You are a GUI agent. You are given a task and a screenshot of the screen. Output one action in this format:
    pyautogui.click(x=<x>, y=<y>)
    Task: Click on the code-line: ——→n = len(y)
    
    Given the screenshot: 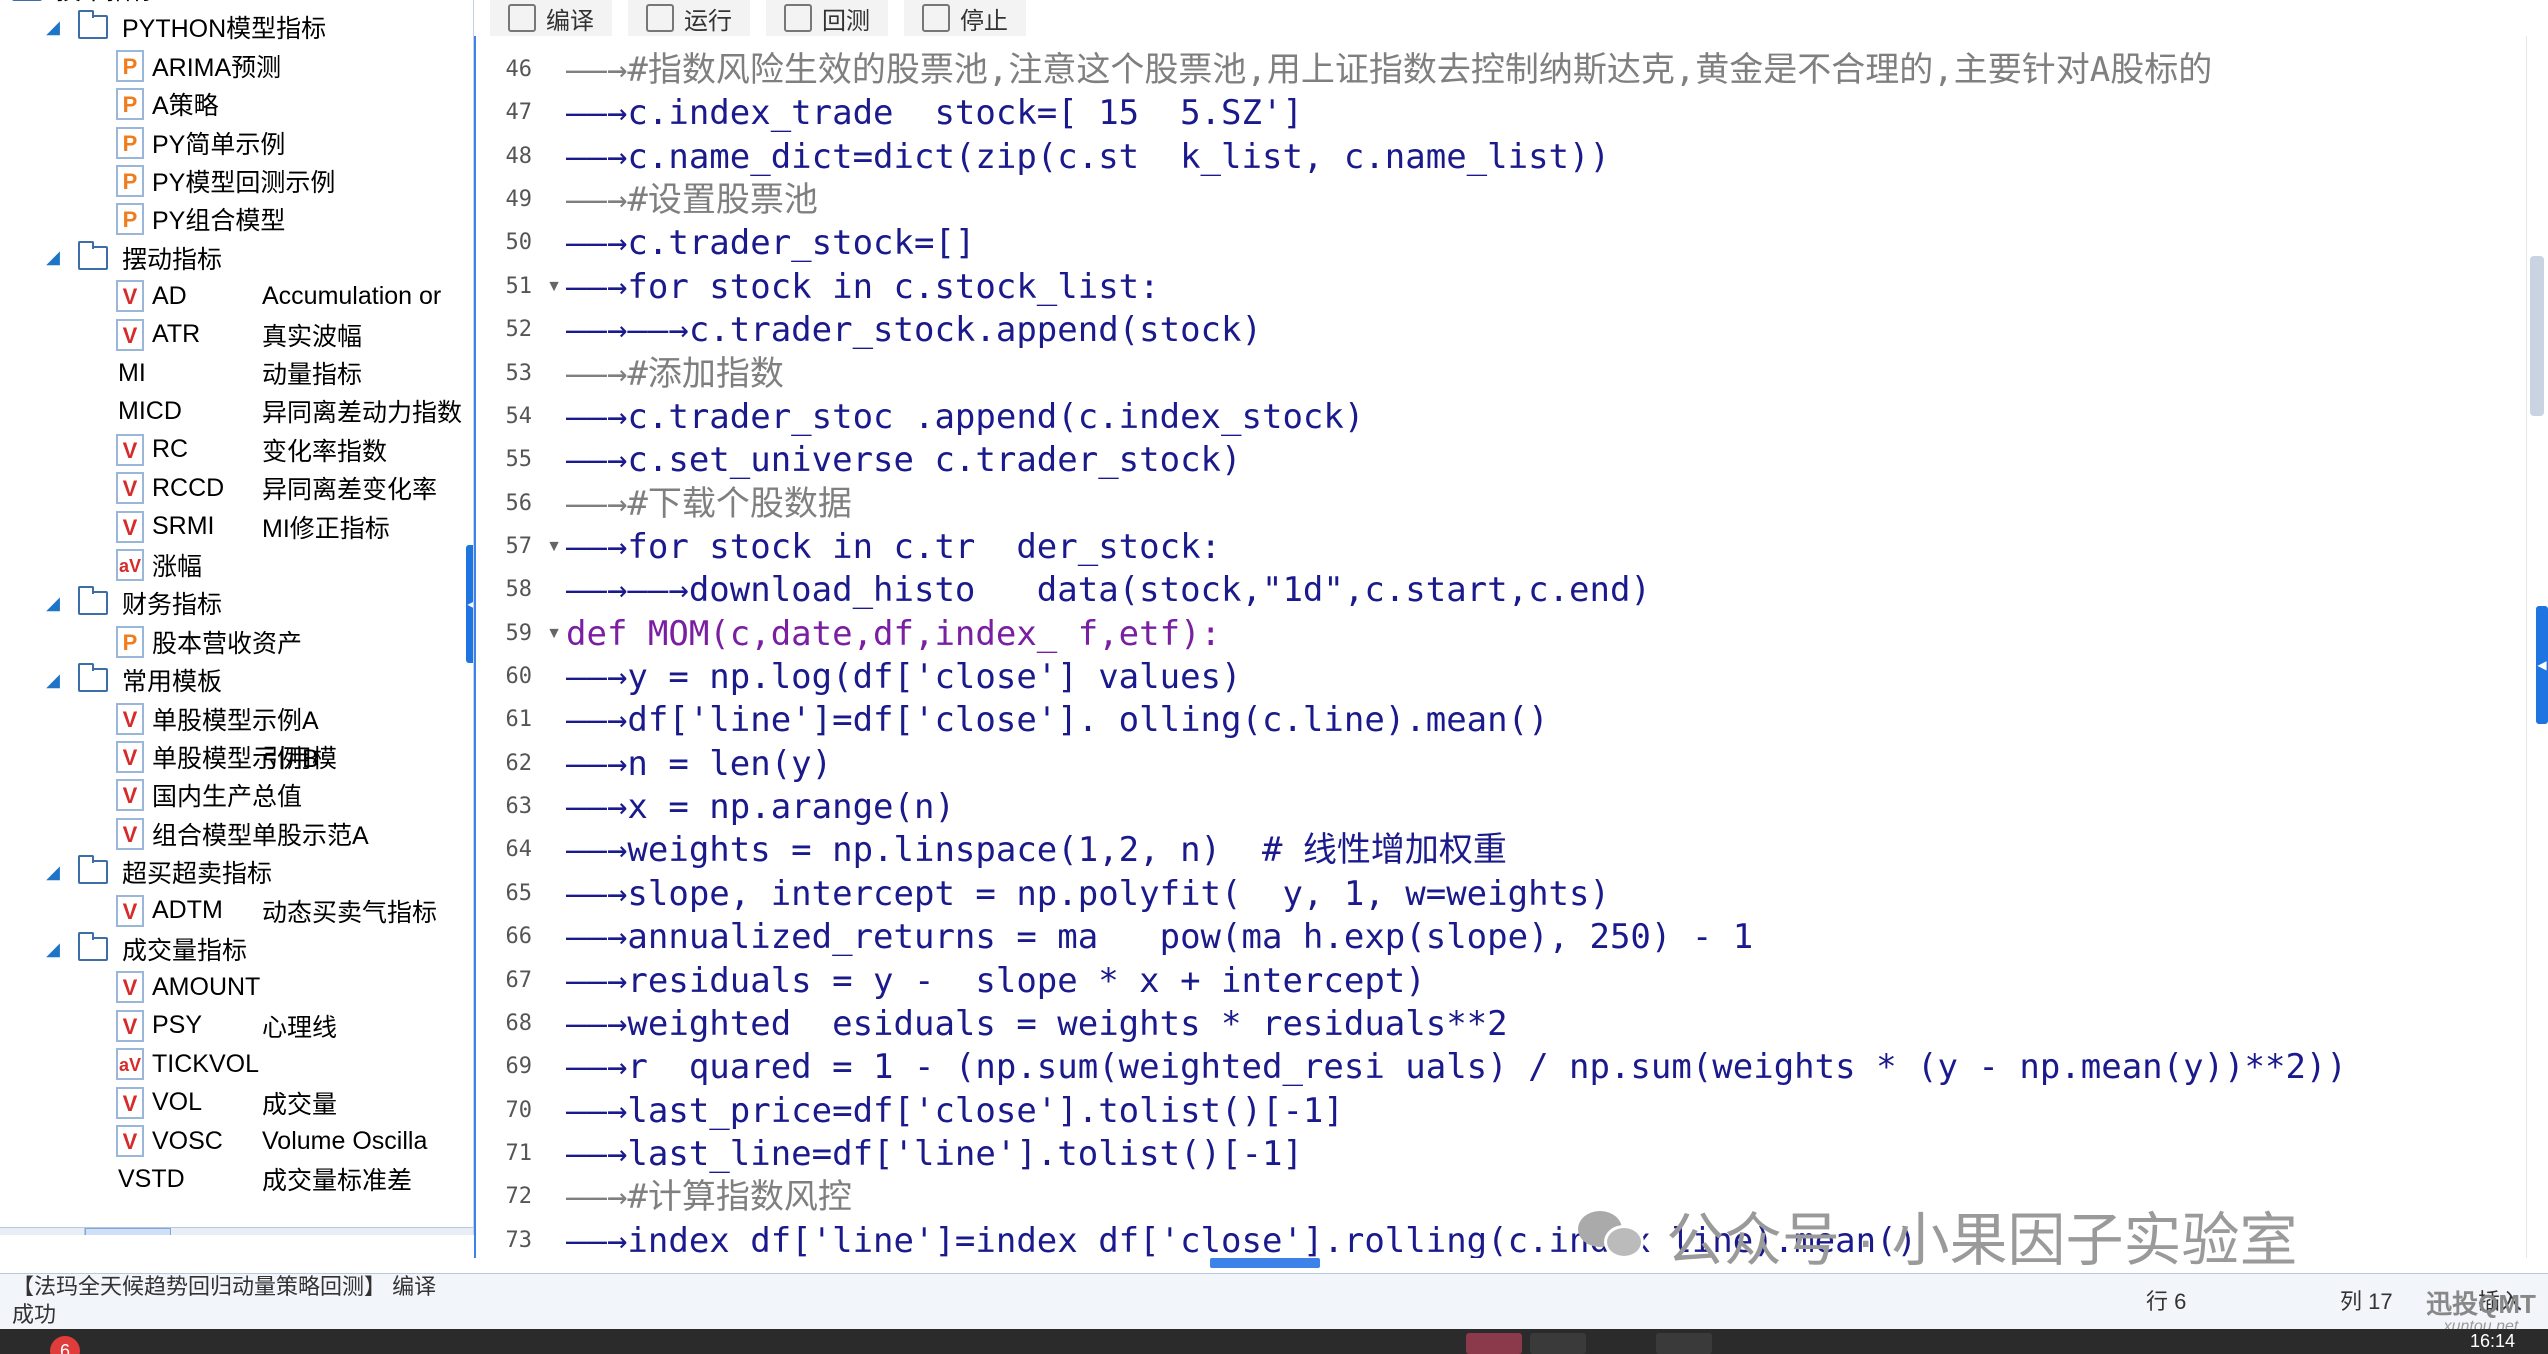 What is the action you would take?
    pyautogui.click(x=699, y=764)
    